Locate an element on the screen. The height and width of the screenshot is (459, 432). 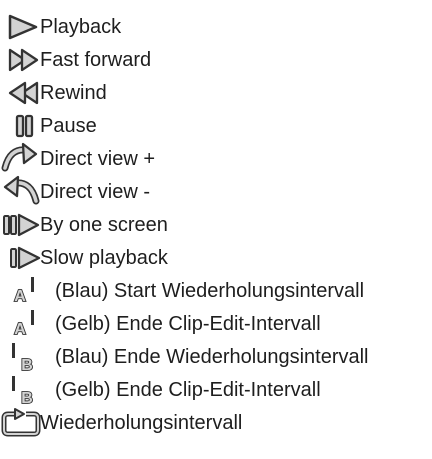
legend-row-yellow-end-clip-edit: A (Gelb) Ende Clip-Edit-Intervall is located at coordinates (216, 324).